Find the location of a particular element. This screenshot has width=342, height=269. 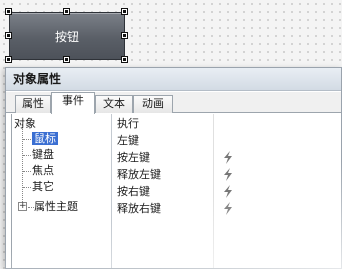

tree-item-label: 属性主题 is located at coordinates (56, 206).